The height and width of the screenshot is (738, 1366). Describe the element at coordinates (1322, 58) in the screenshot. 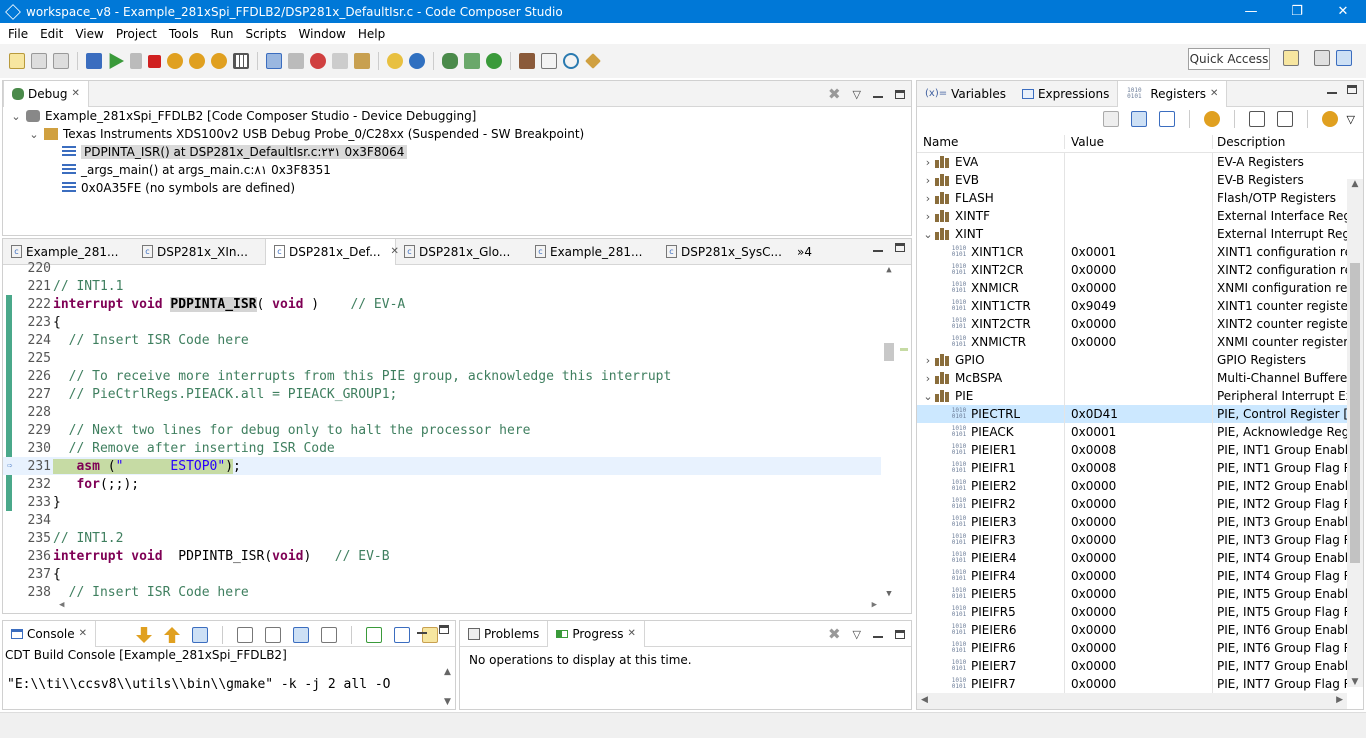

I see `ccs-edit-perspective-icon` at that location.